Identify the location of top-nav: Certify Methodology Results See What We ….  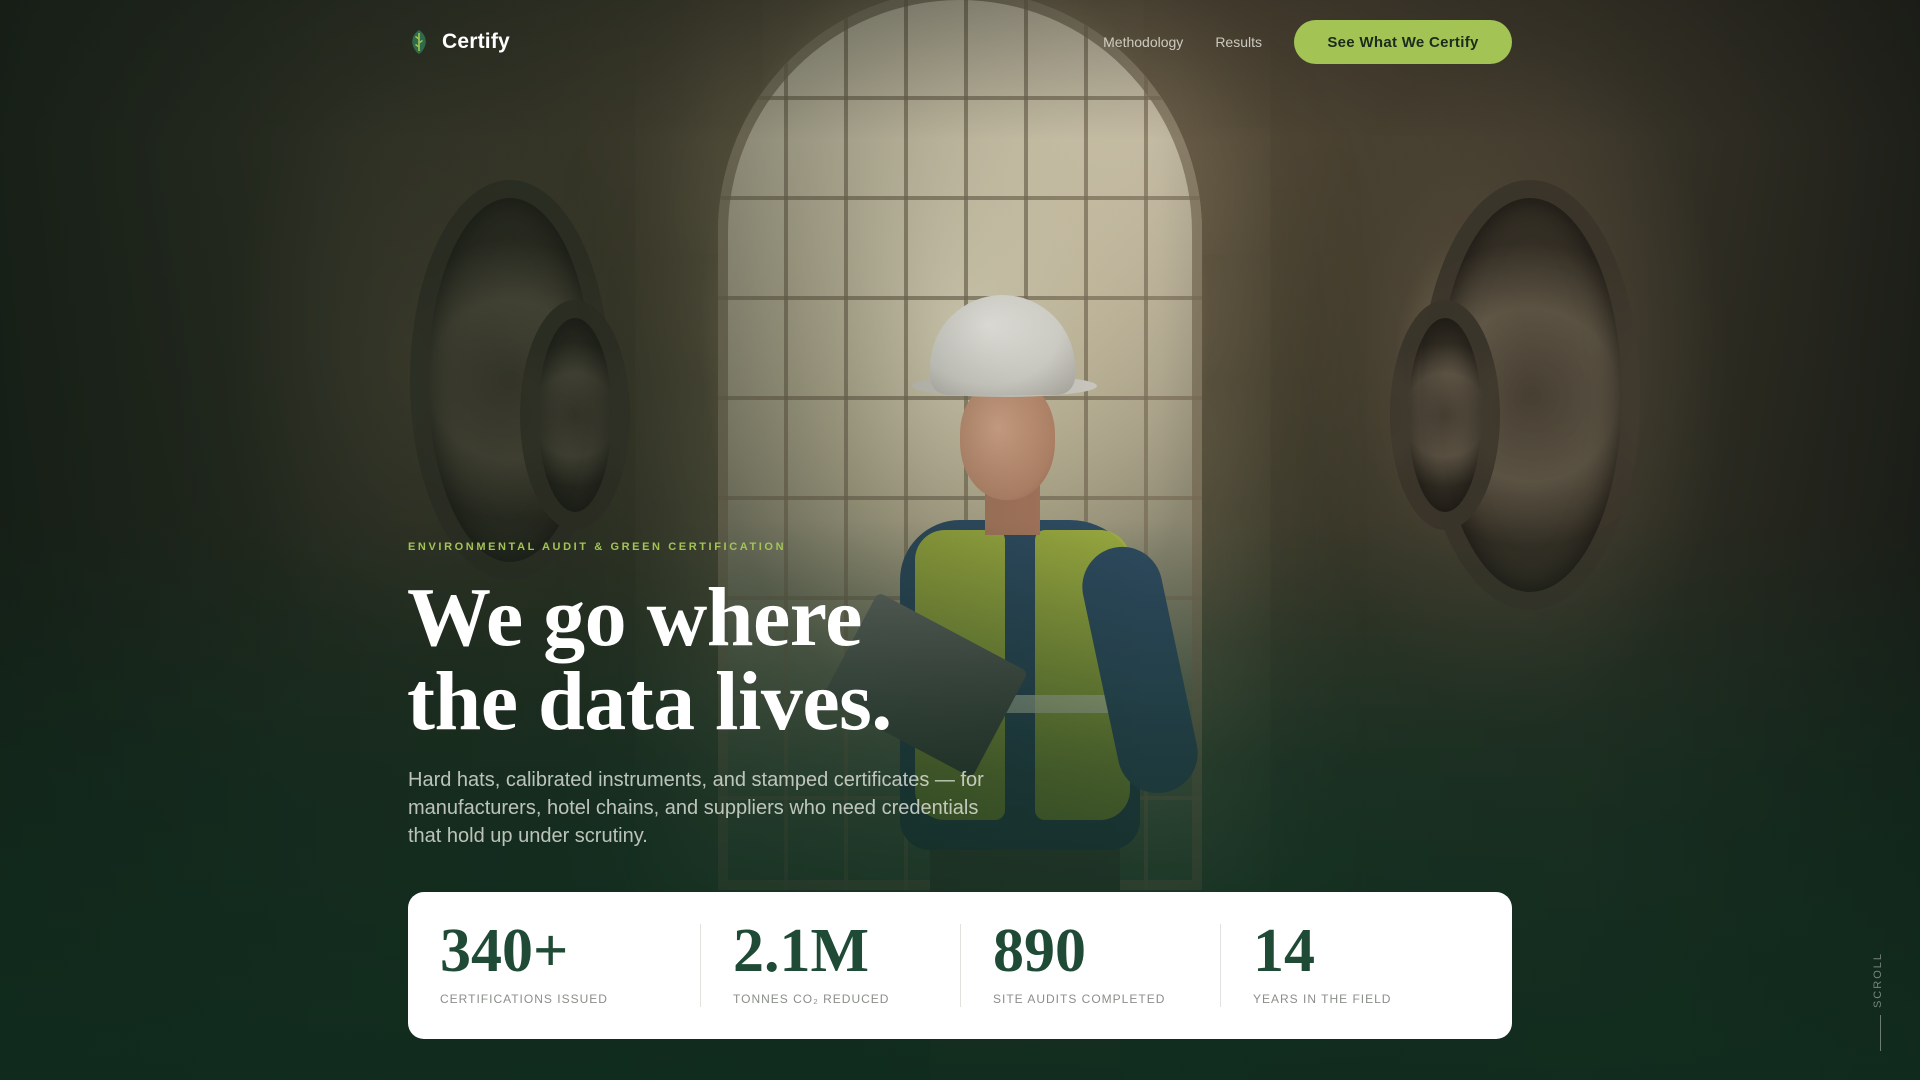
(960, 42).